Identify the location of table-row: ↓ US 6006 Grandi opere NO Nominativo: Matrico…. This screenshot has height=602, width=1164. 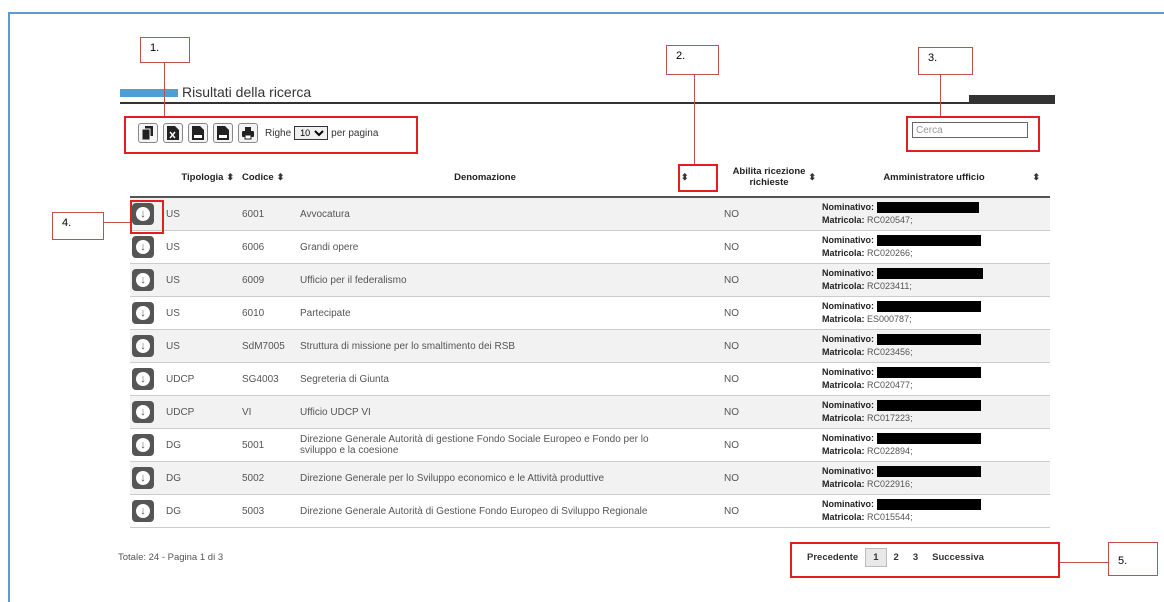
(590, 247).